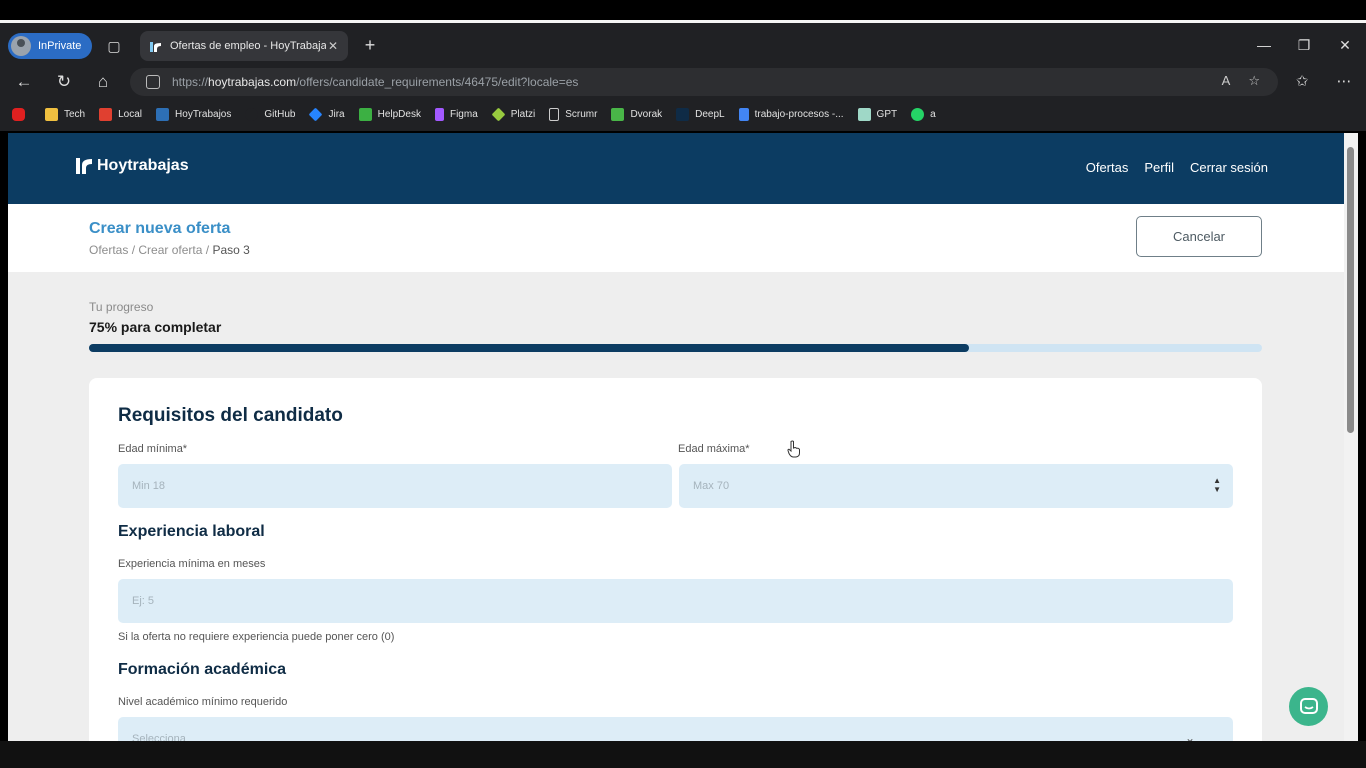 The height and width of the screenshot is (768, 1366). What do you see at coordinates (1344, 82) in the screenshot?
I see `more-menu-icon: ⋯` at bounding box center [1344, 82].